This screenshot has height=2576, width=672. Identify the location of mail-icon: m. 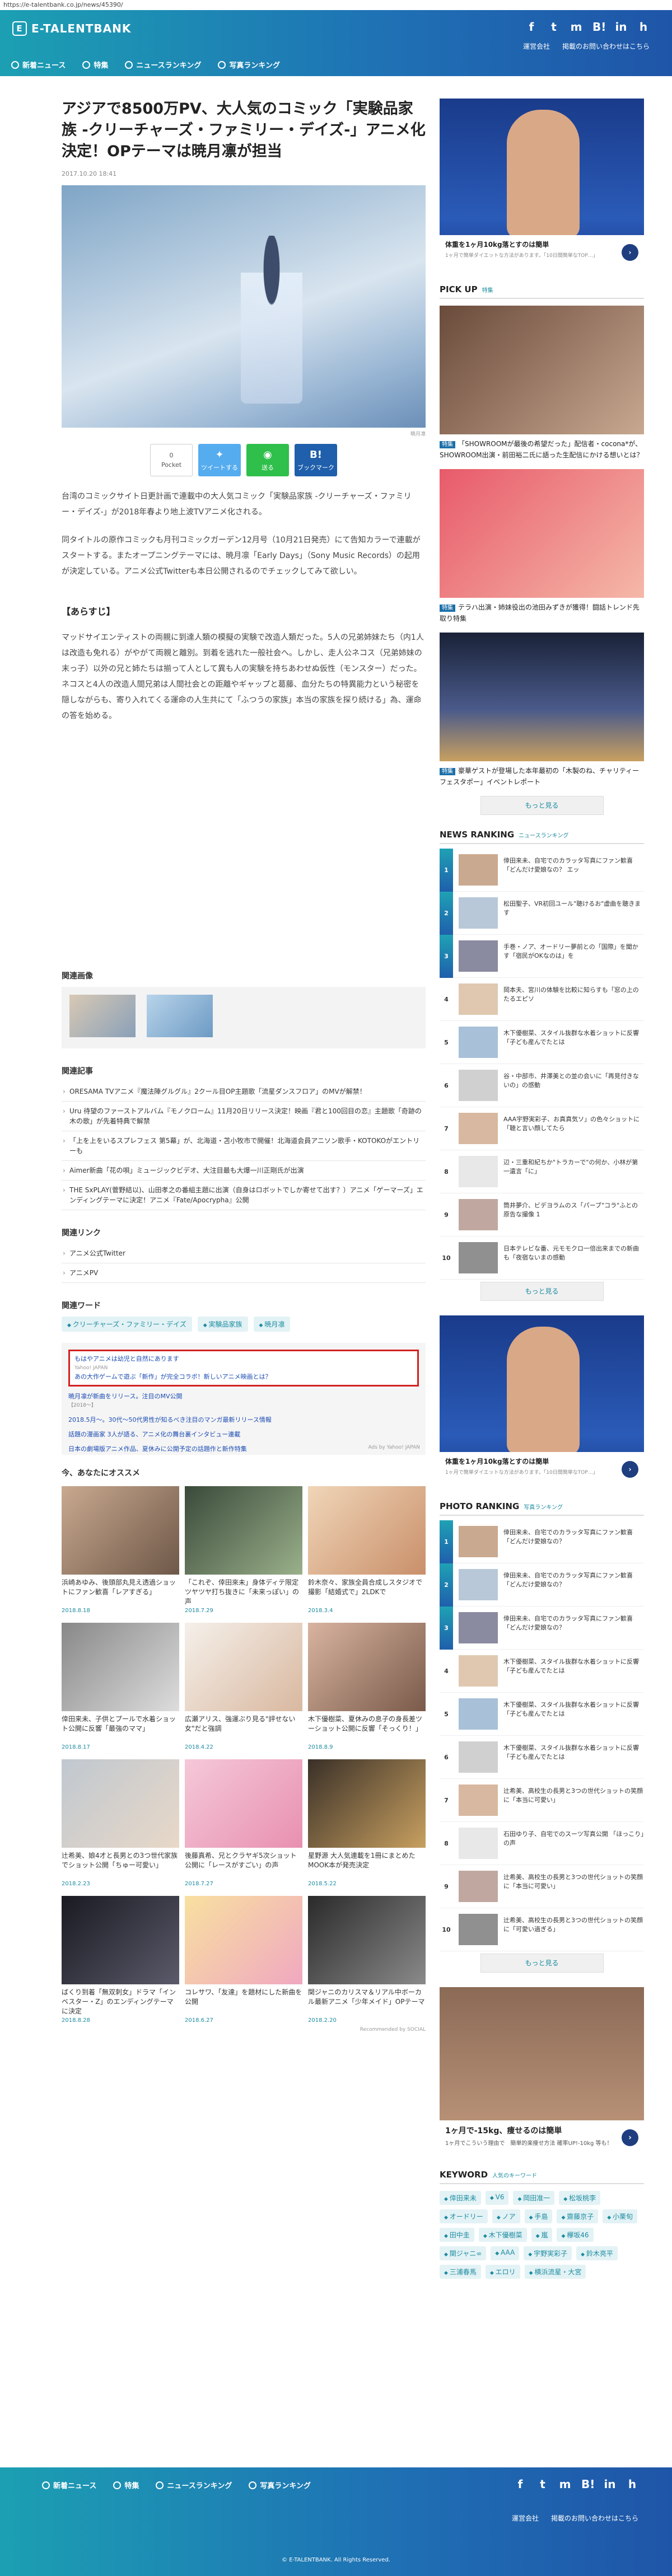
(565, 2484).